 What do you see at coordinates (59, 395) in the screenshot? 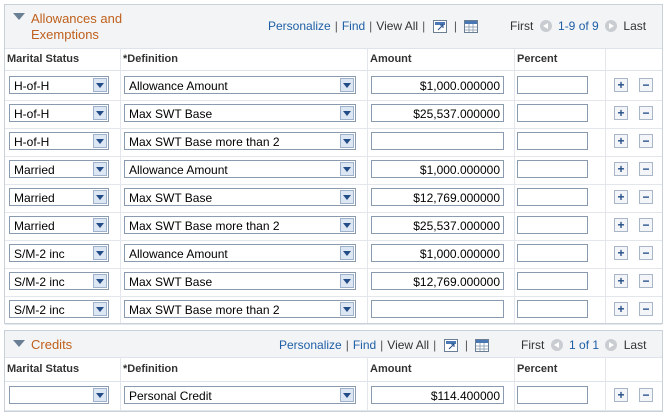
I see `marital-status-select` at bounding box center [59, 395].